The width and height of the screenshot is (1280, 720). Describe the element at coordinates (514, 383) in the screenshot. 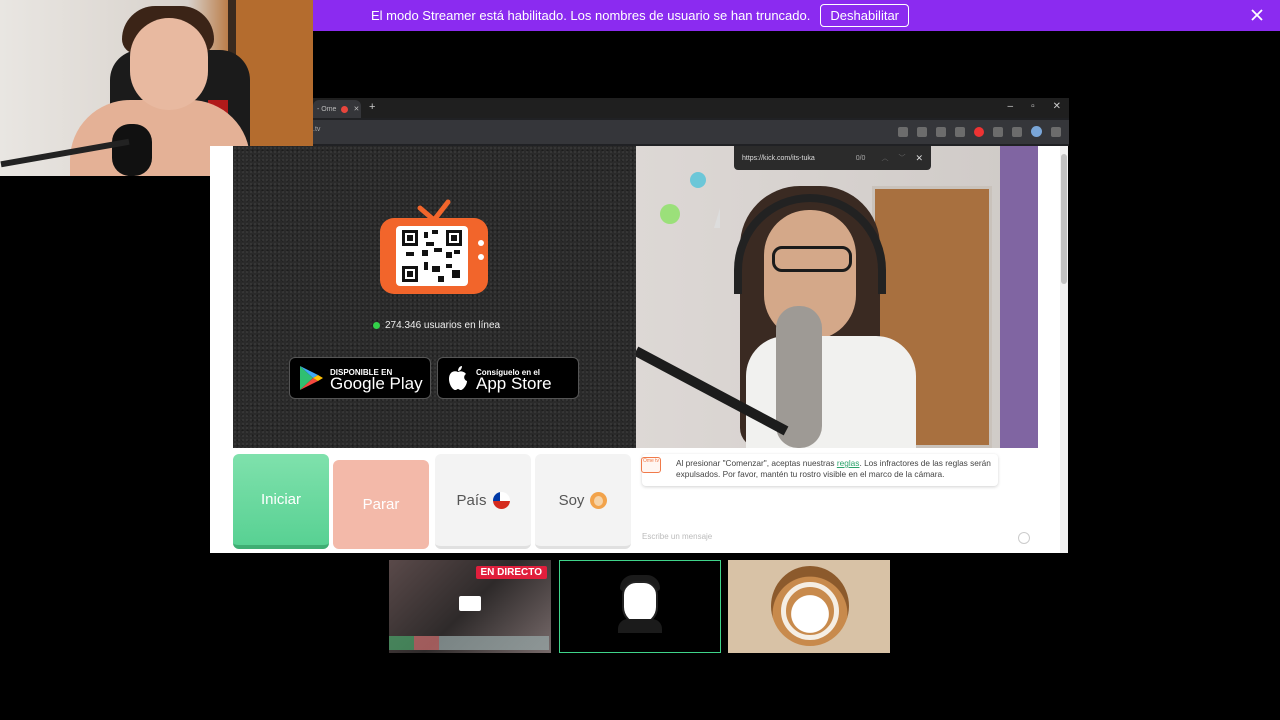

I see `app-store-big: App Store` at that location.